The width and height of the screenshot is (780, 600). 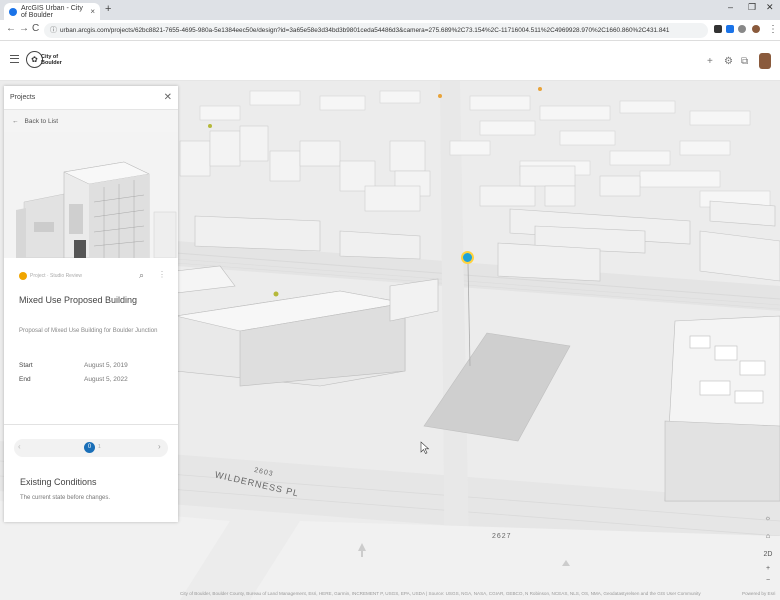 I want to click on 2d-toggle-button: 2D, so click(x=768, y=554).